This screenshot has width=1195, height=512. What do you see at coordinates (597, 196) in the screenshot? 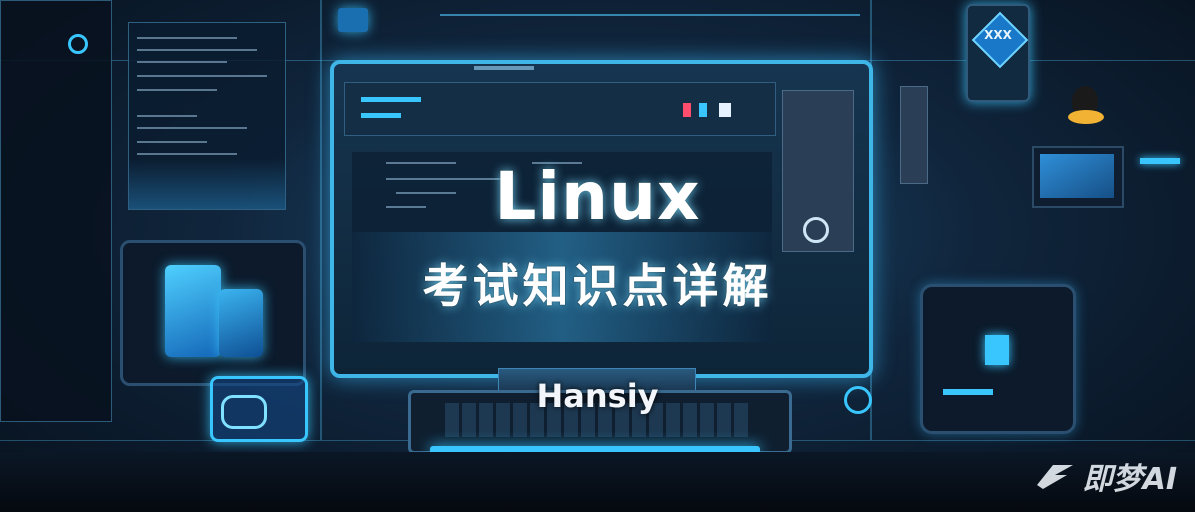
I see `title: Linux` at bounding box center [597, 196].